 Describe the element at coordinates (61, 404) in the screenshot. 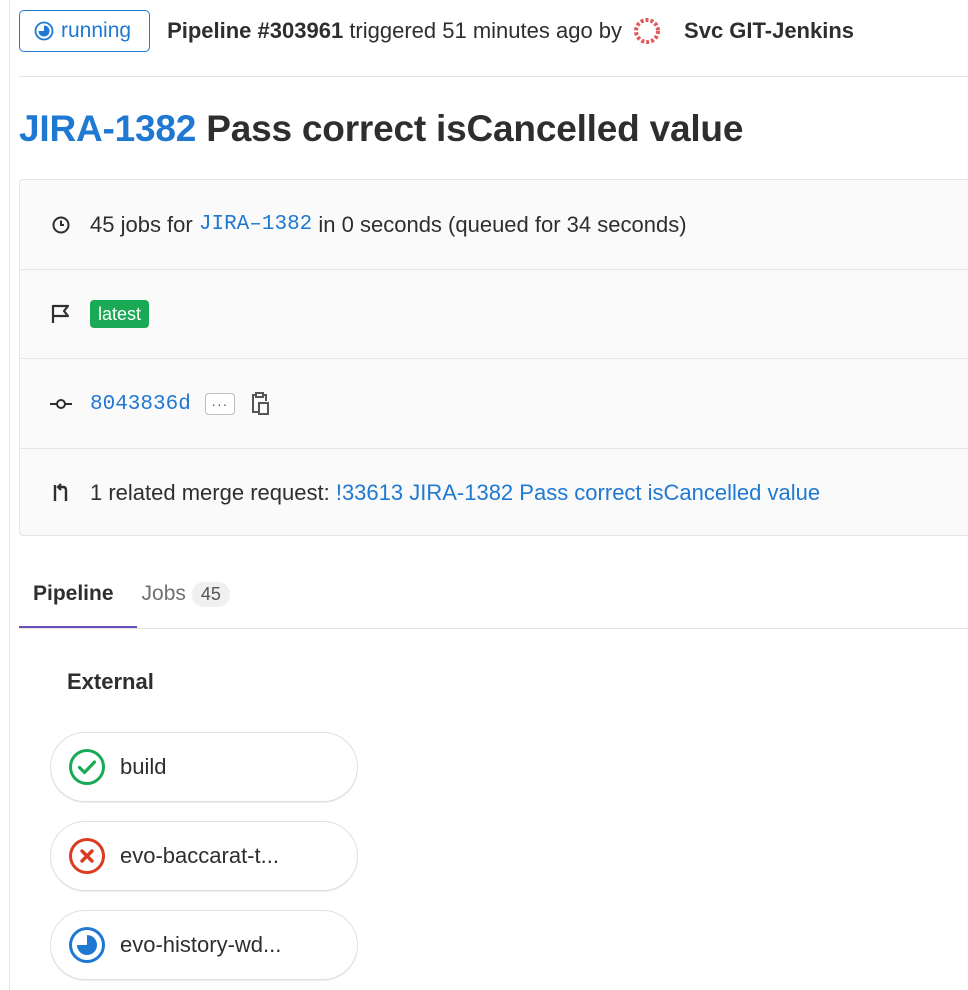

I see `commit-icon` at that location.